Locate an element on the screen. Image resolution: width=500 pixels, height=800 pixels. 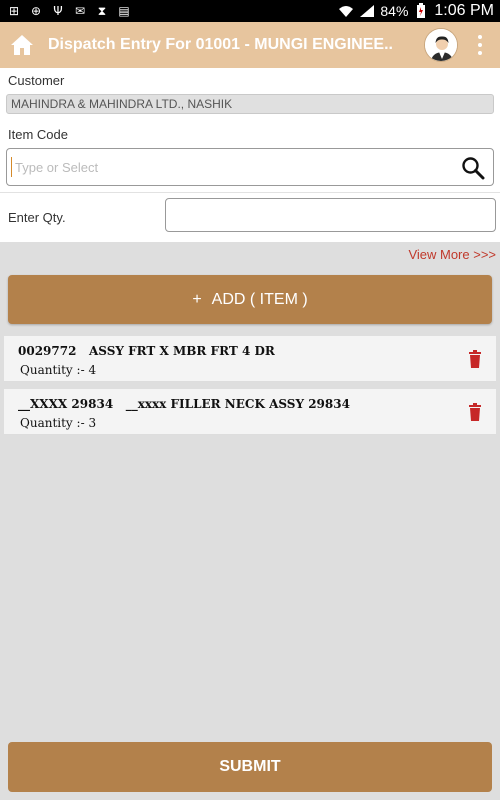
divider is located at coordinates (250, 192).